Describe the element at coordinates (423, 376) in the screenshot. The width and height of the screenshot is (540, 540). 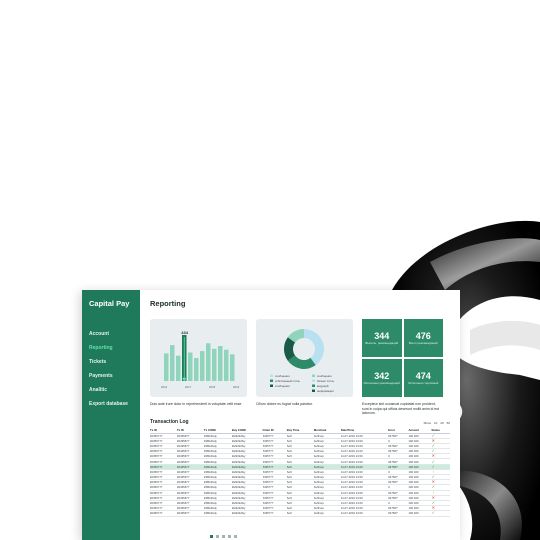
I see `kpi-value: 474` at that location.